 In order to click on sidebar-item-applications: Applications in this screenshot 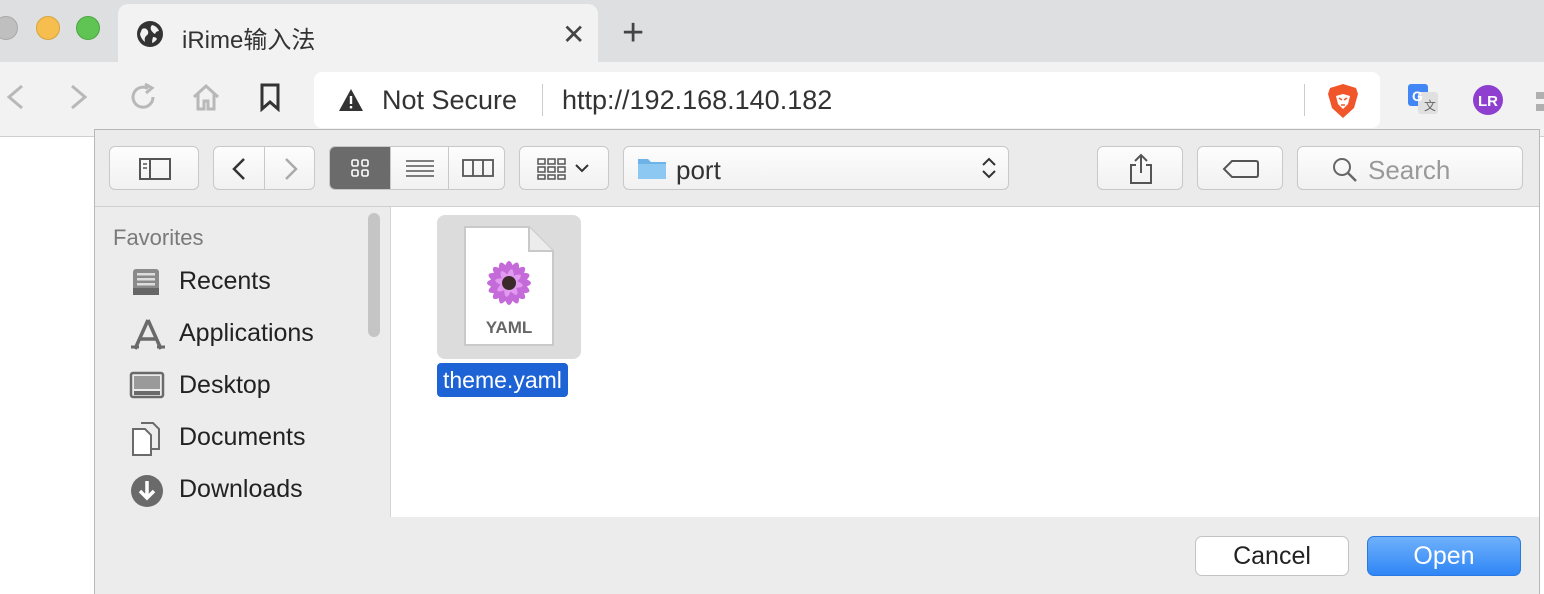, I will do `click(235, 334)`.